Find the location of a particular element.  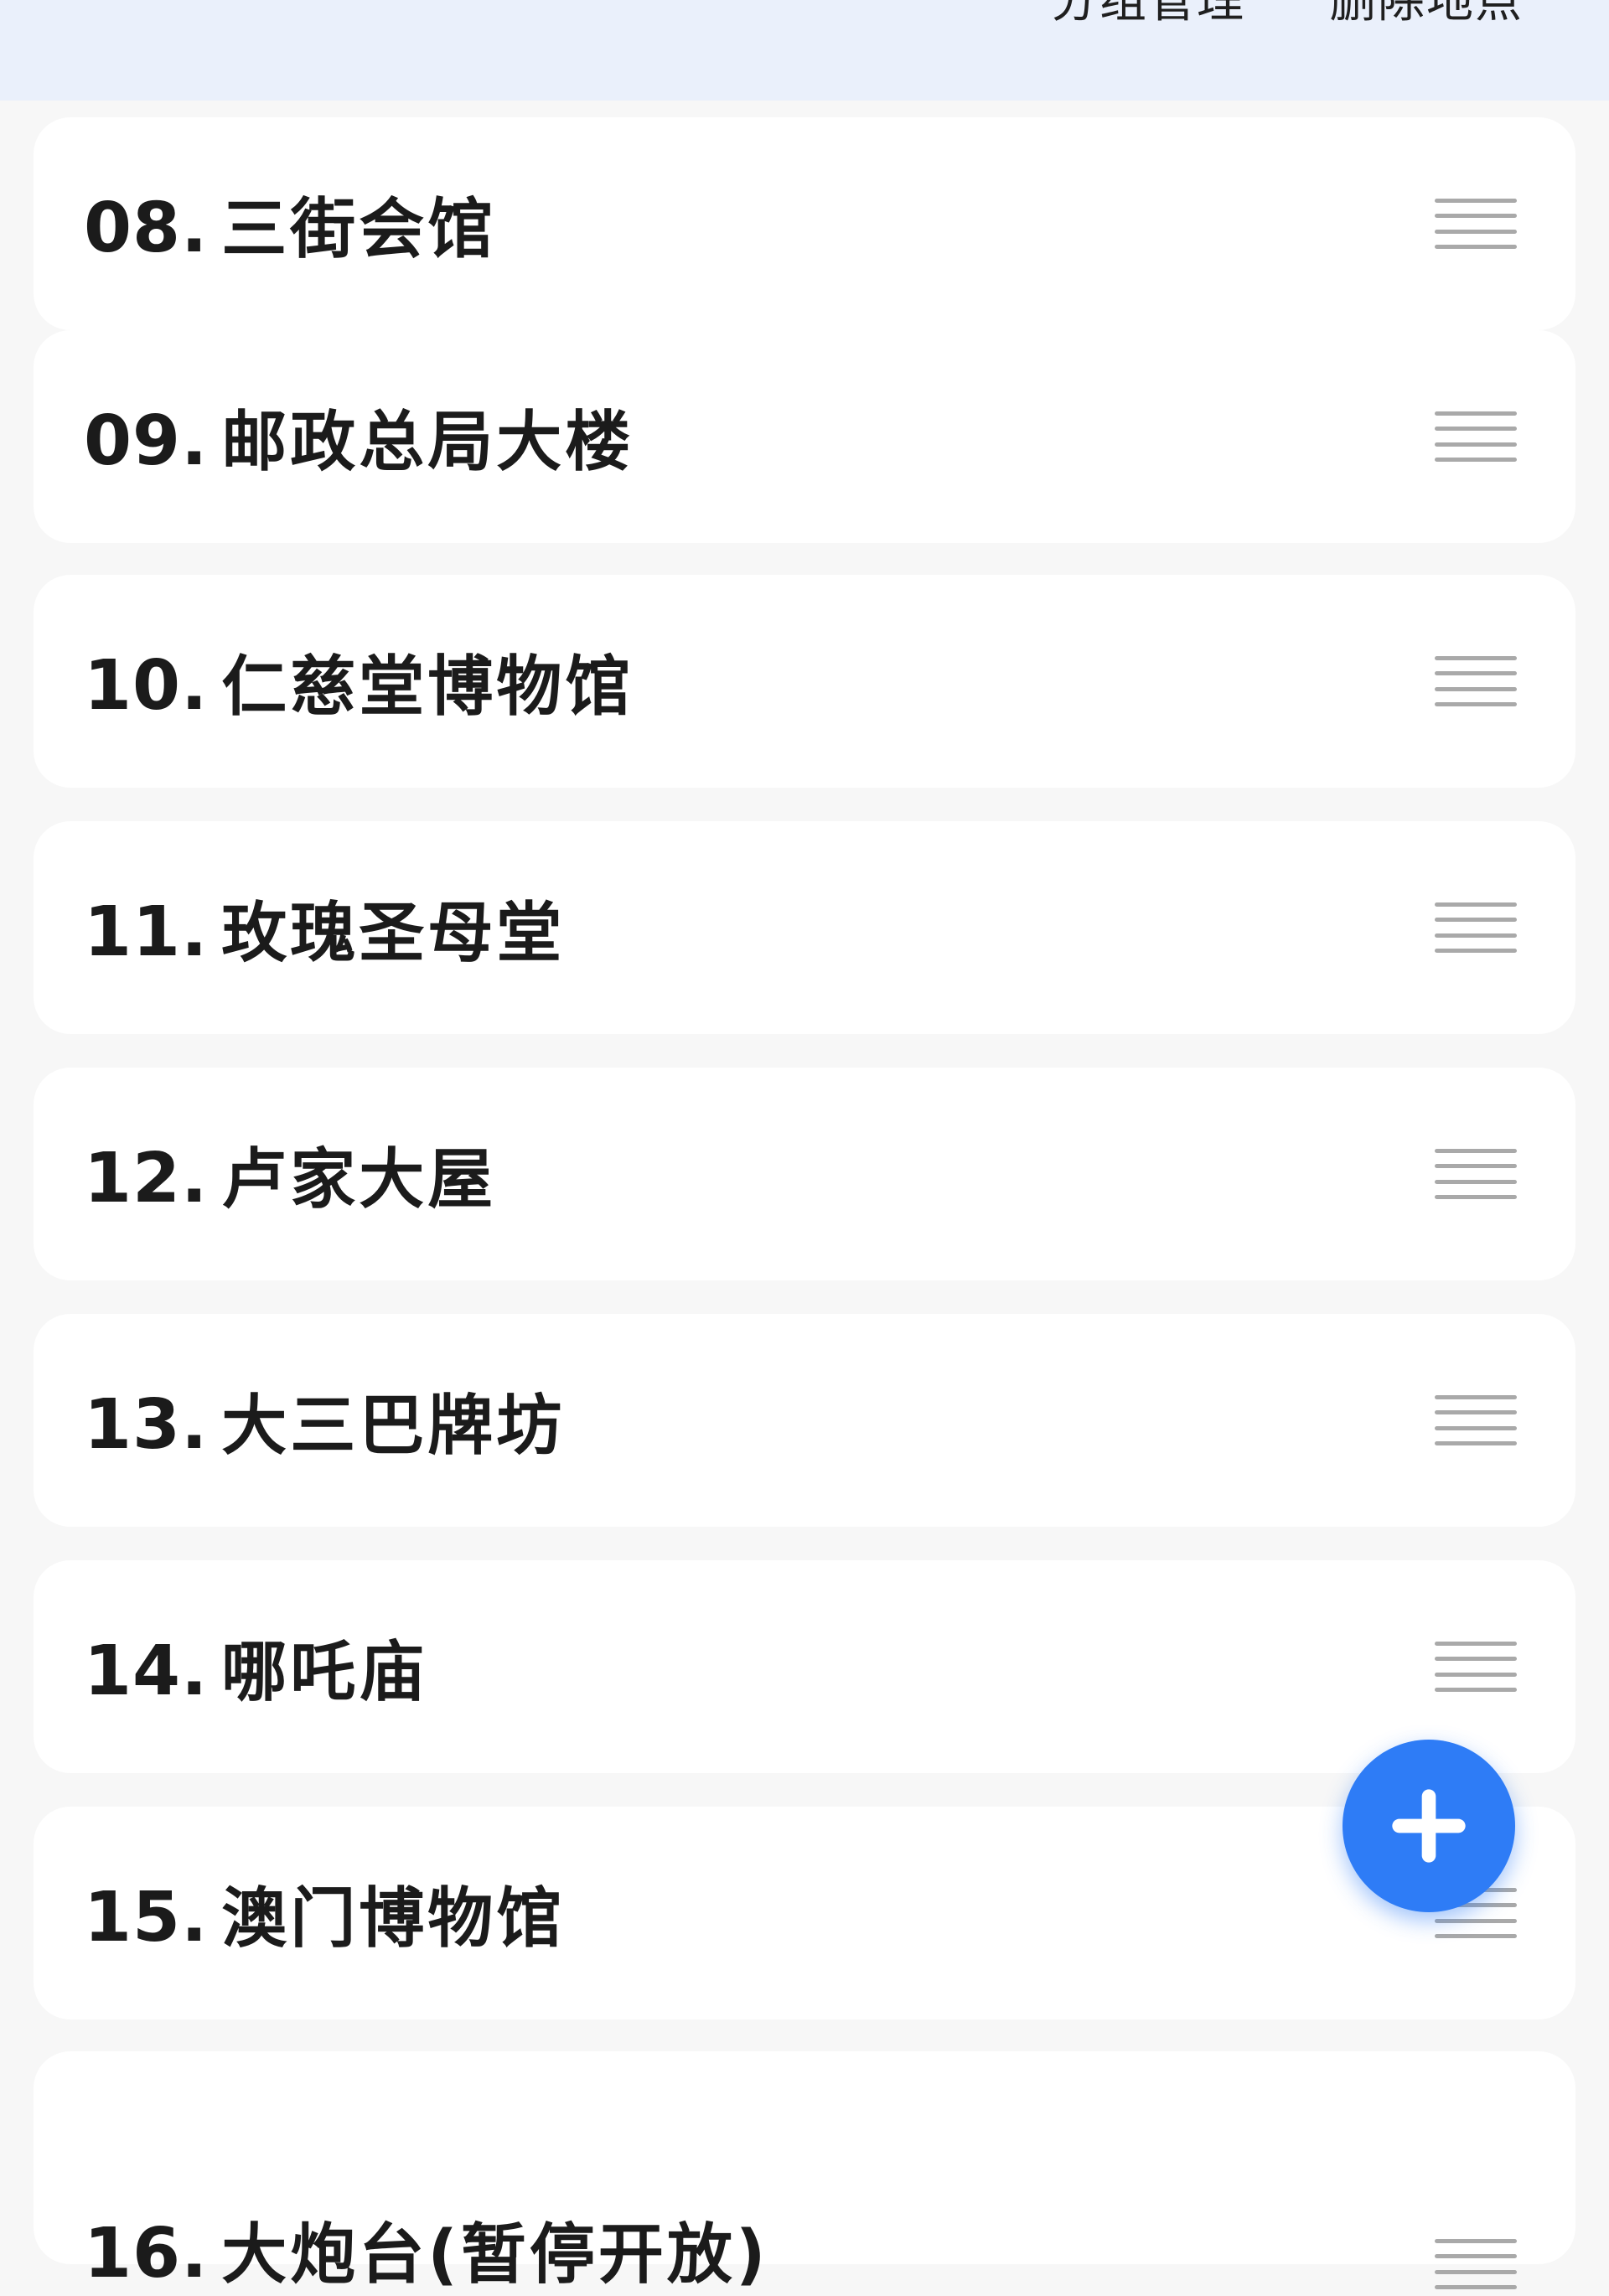

item-number: 12. is located at coordinates (146, 1179).